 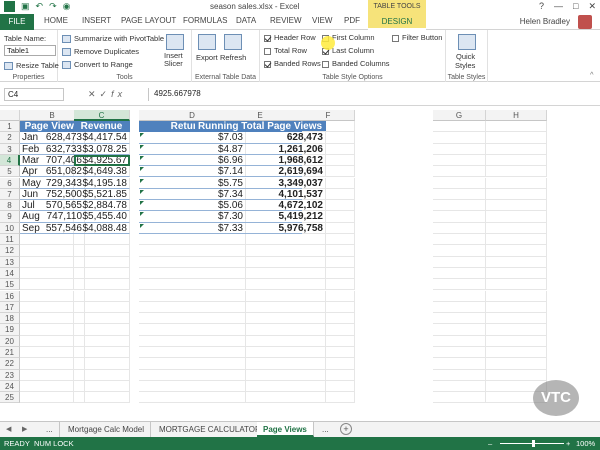 What do you see at coordinates (10, 138) in the screenshot?
I see `row-header-2: 2` at bounding box center [10, 138].